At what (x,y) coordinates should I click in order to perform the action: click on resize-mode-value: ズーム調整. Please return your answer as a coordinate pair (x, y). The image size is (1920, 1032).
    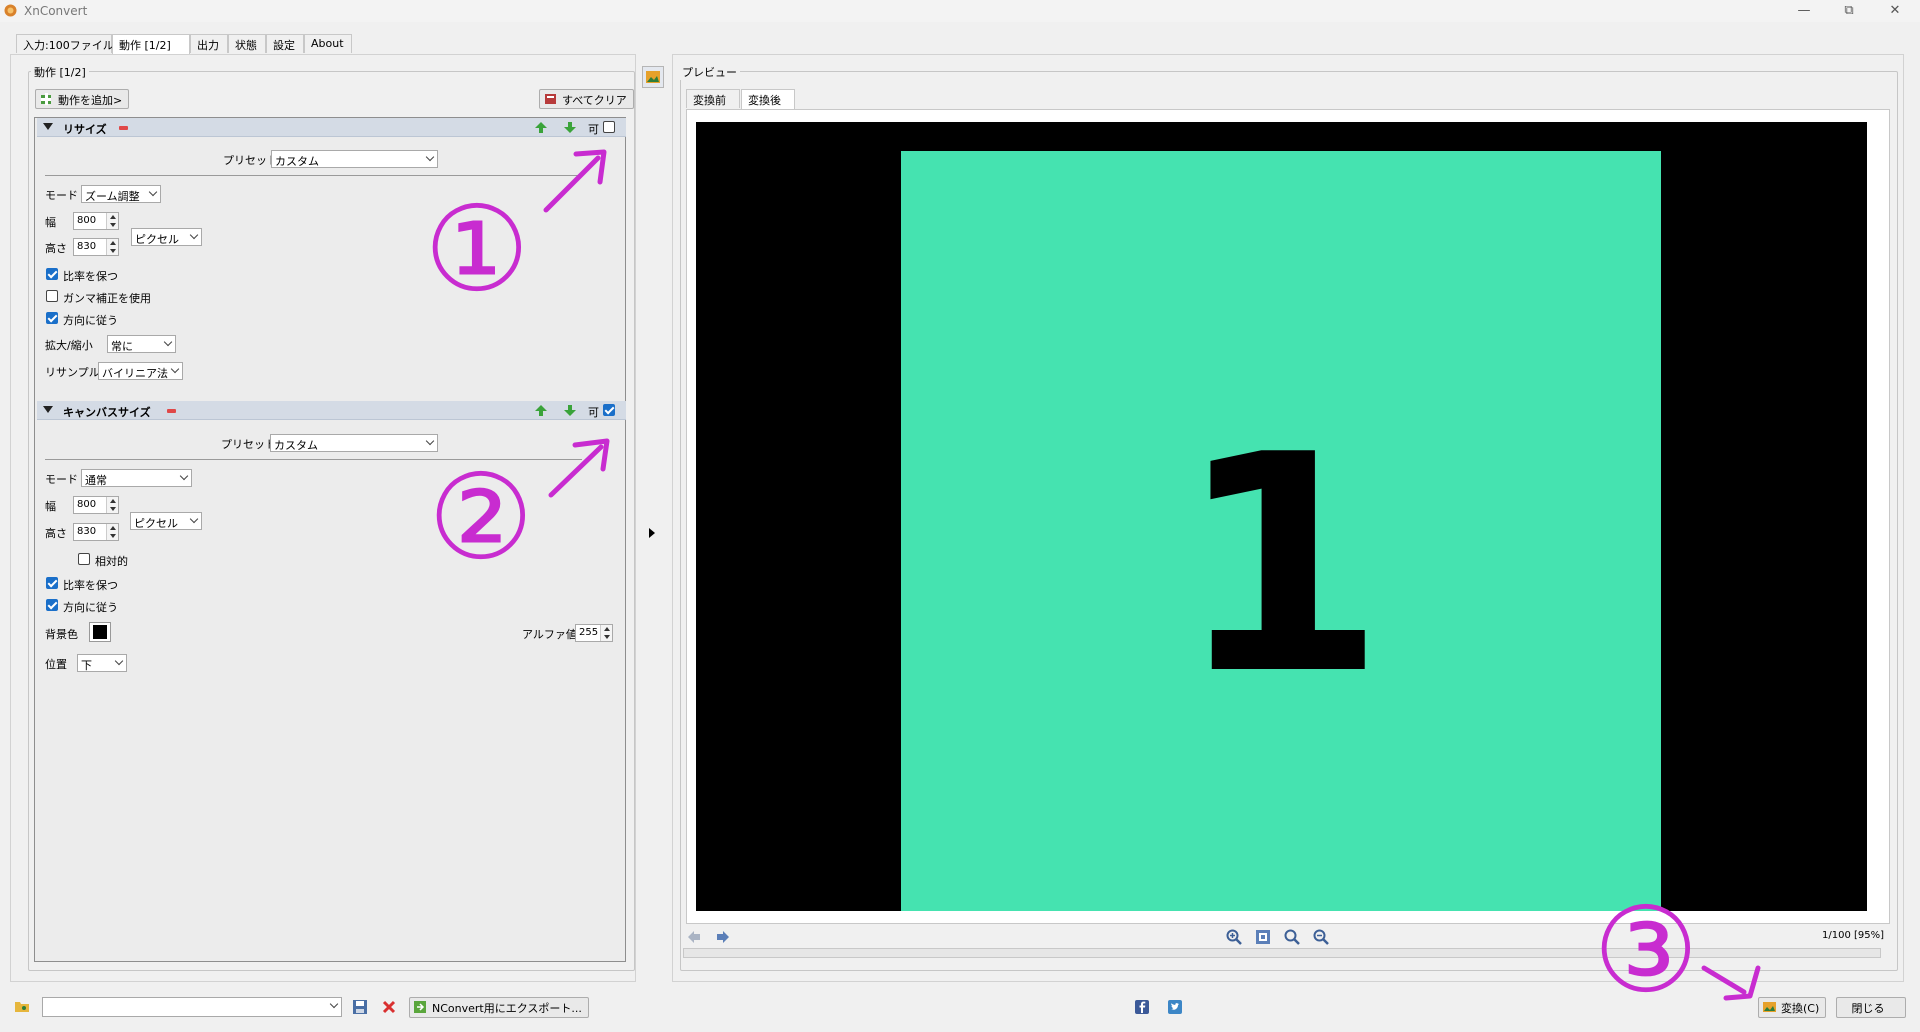
    Looking at the image, I should click on (112, 196).